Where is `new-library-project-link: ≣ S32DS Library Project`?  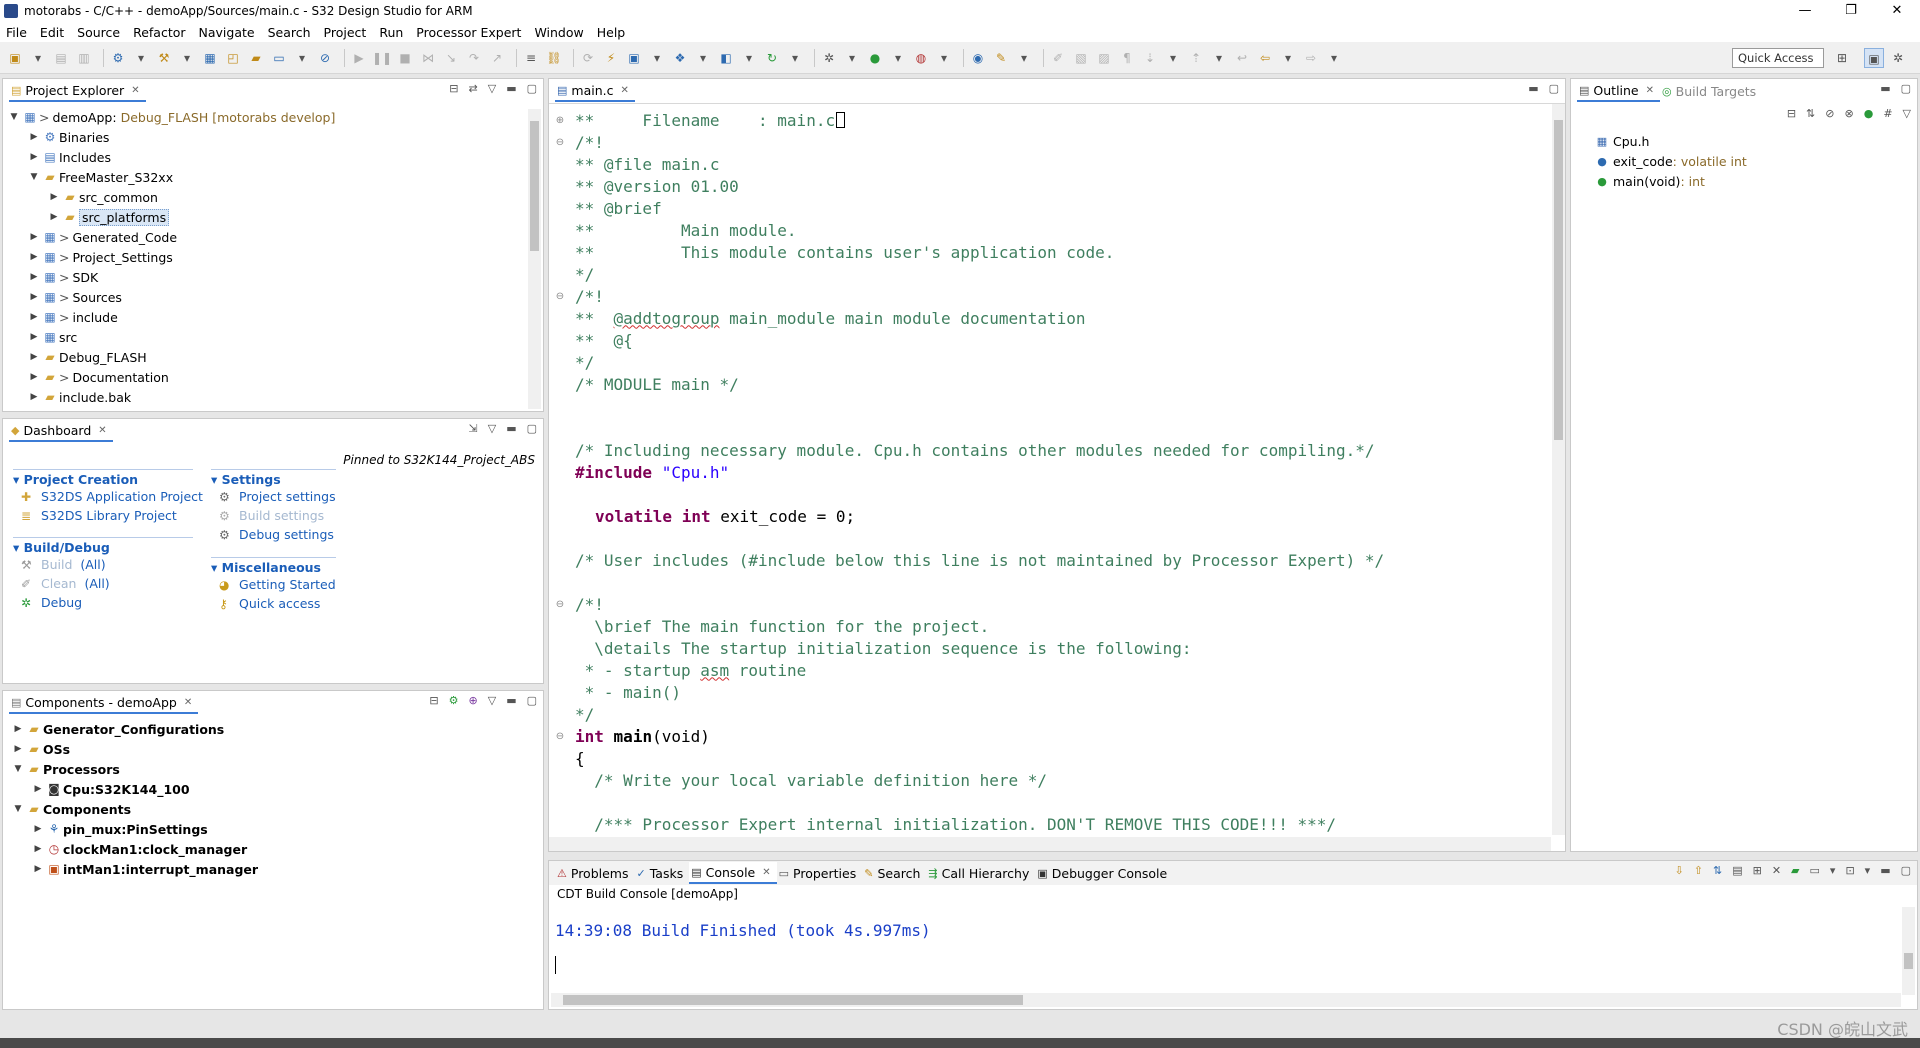
new-library-project-link: ≣ S32DS Library Project is located at coordinates (108, 515).